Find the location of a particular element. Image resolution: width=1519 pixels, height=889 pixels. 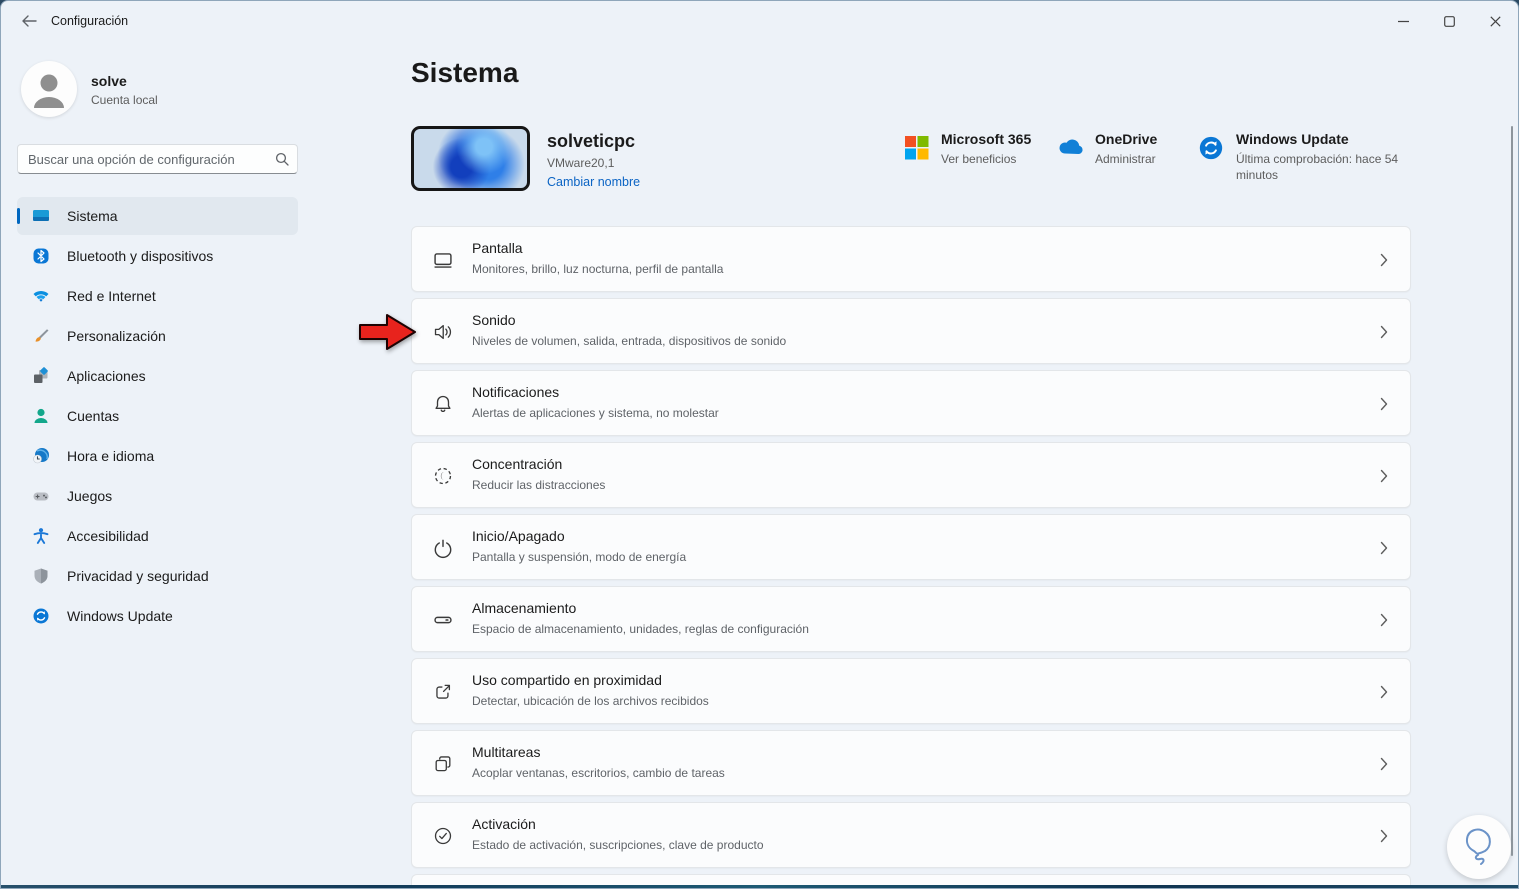

quick-link-subtitle: Ver beneficios is located at coordinates (979, 159).